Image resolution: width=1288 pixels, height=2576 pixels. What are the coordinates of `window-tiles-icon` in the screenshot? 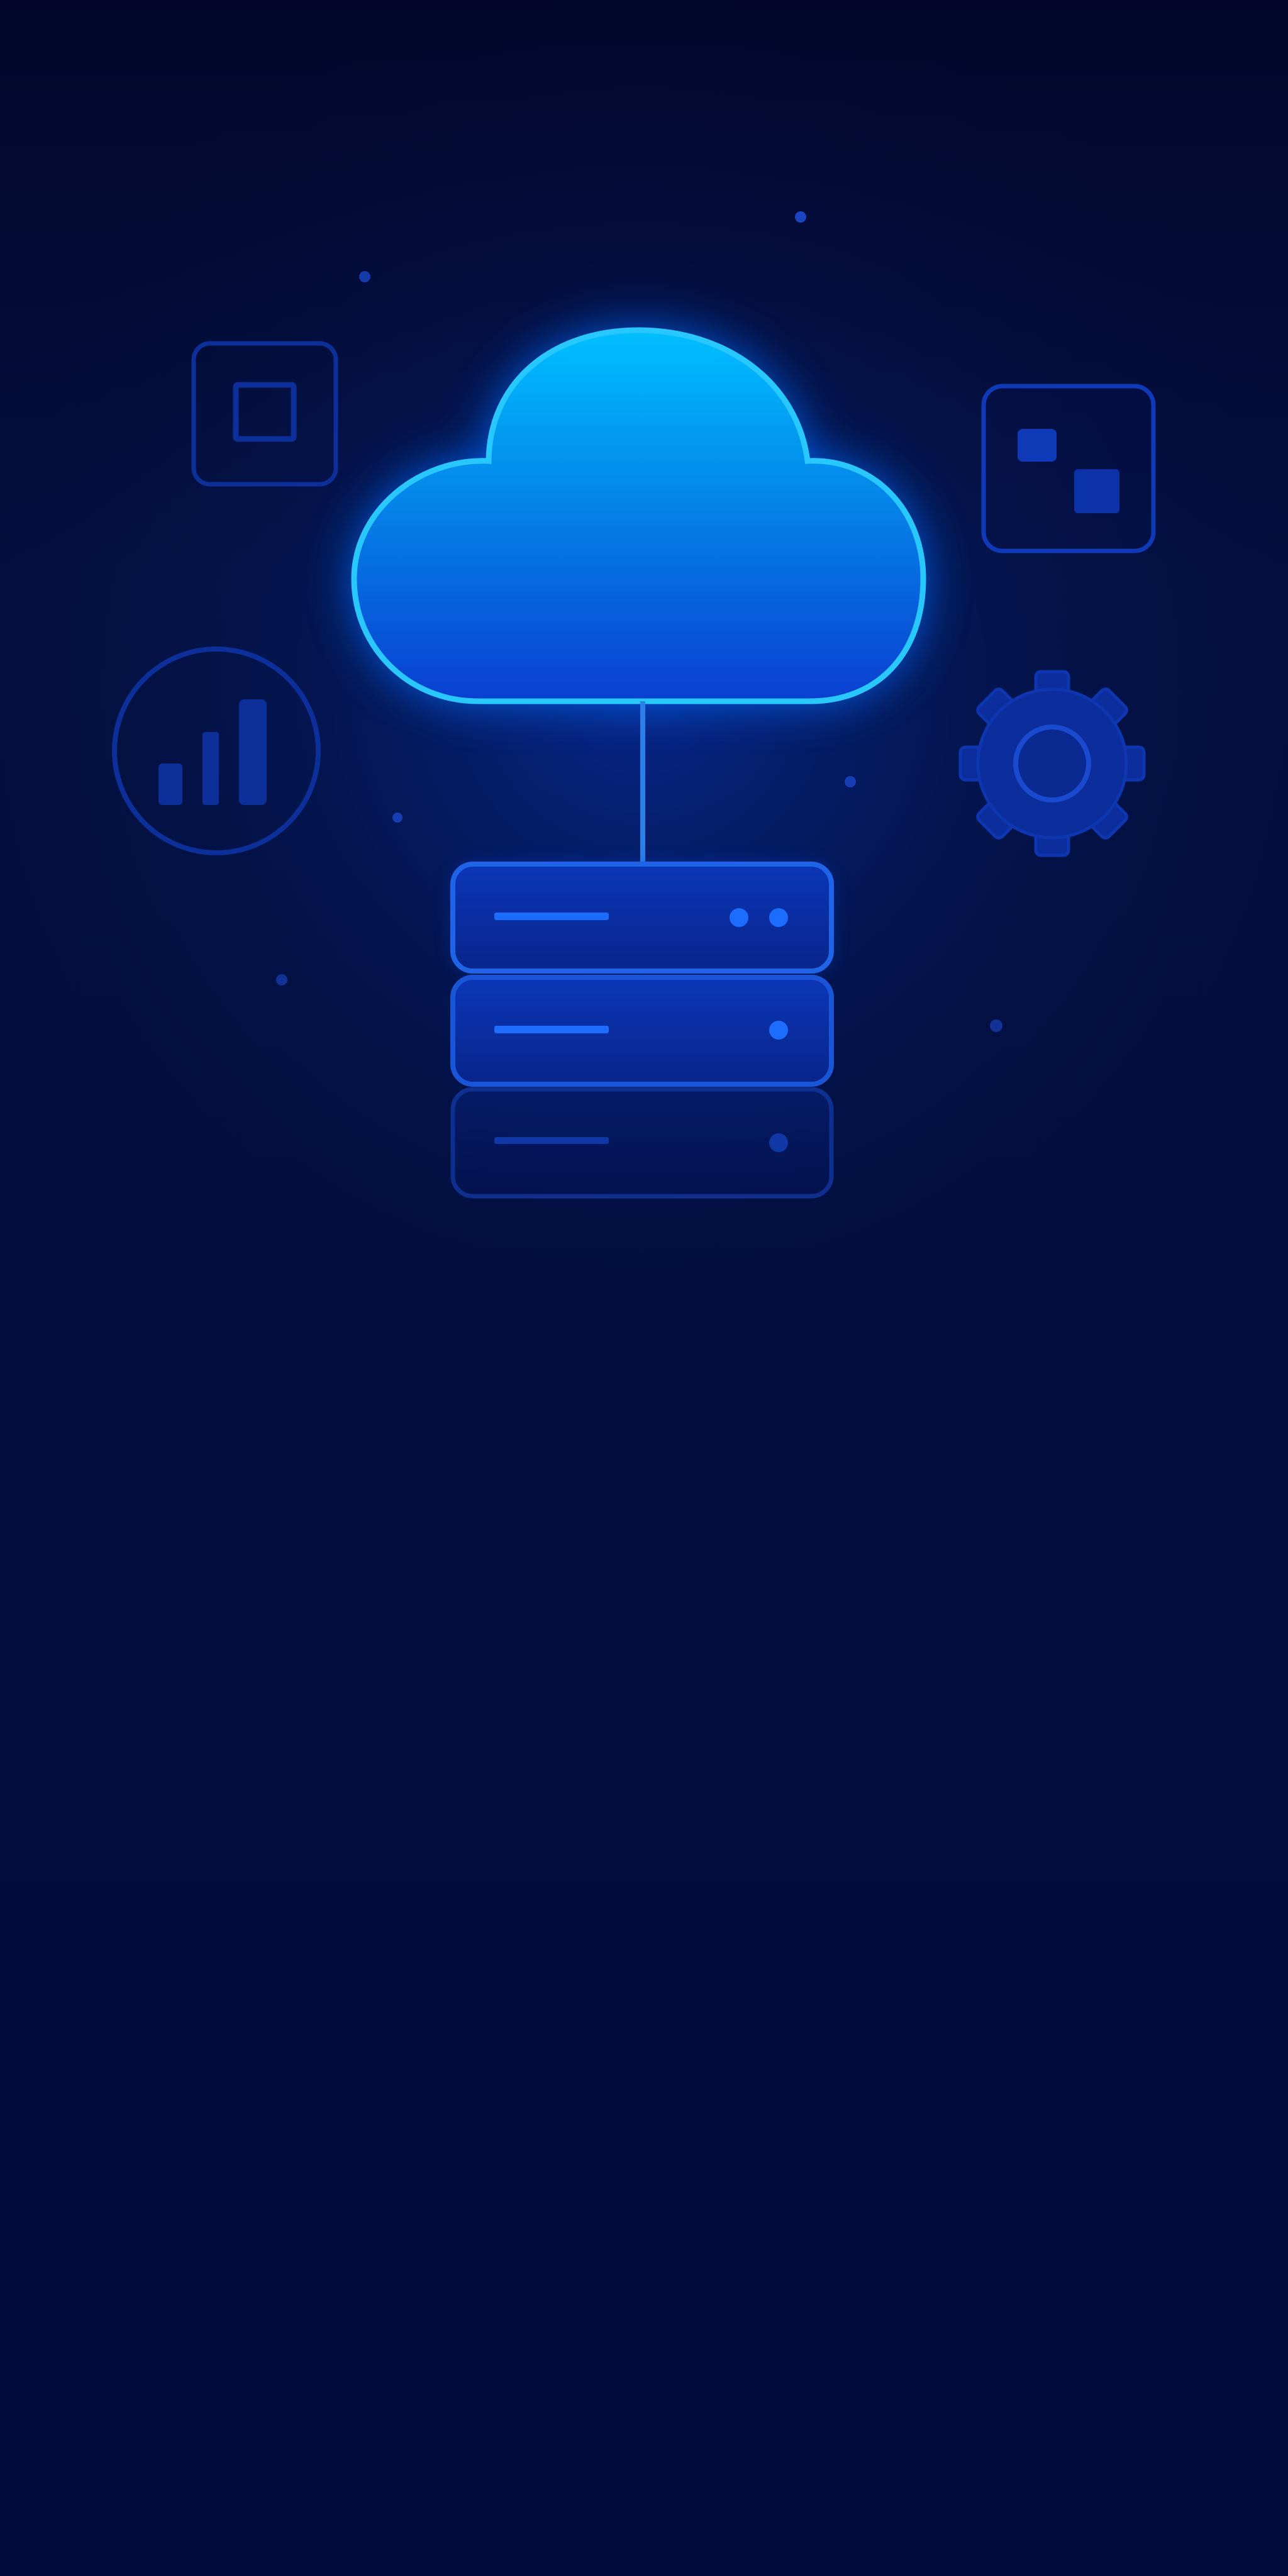 It's located at (1068, 468).